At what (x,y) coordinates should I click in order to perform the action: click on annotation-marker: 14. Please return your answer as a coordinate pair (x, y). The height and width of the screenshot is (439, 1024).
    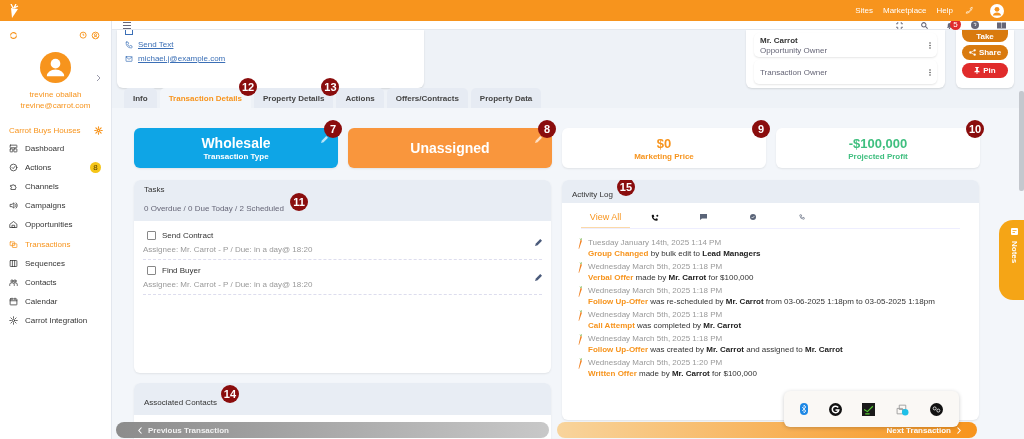
    Looking at the image, I should click on (229, 394).